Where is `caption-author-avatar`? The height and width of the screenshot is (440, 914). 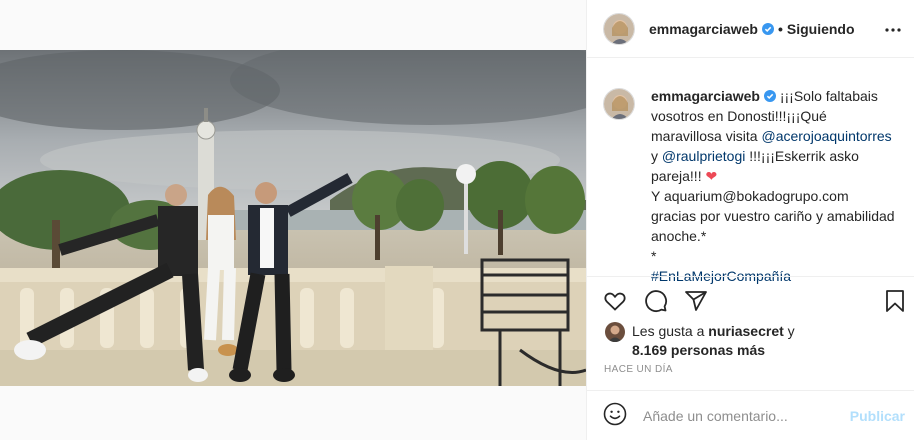 caption-author-avatar is located at coordinates (619, 104).